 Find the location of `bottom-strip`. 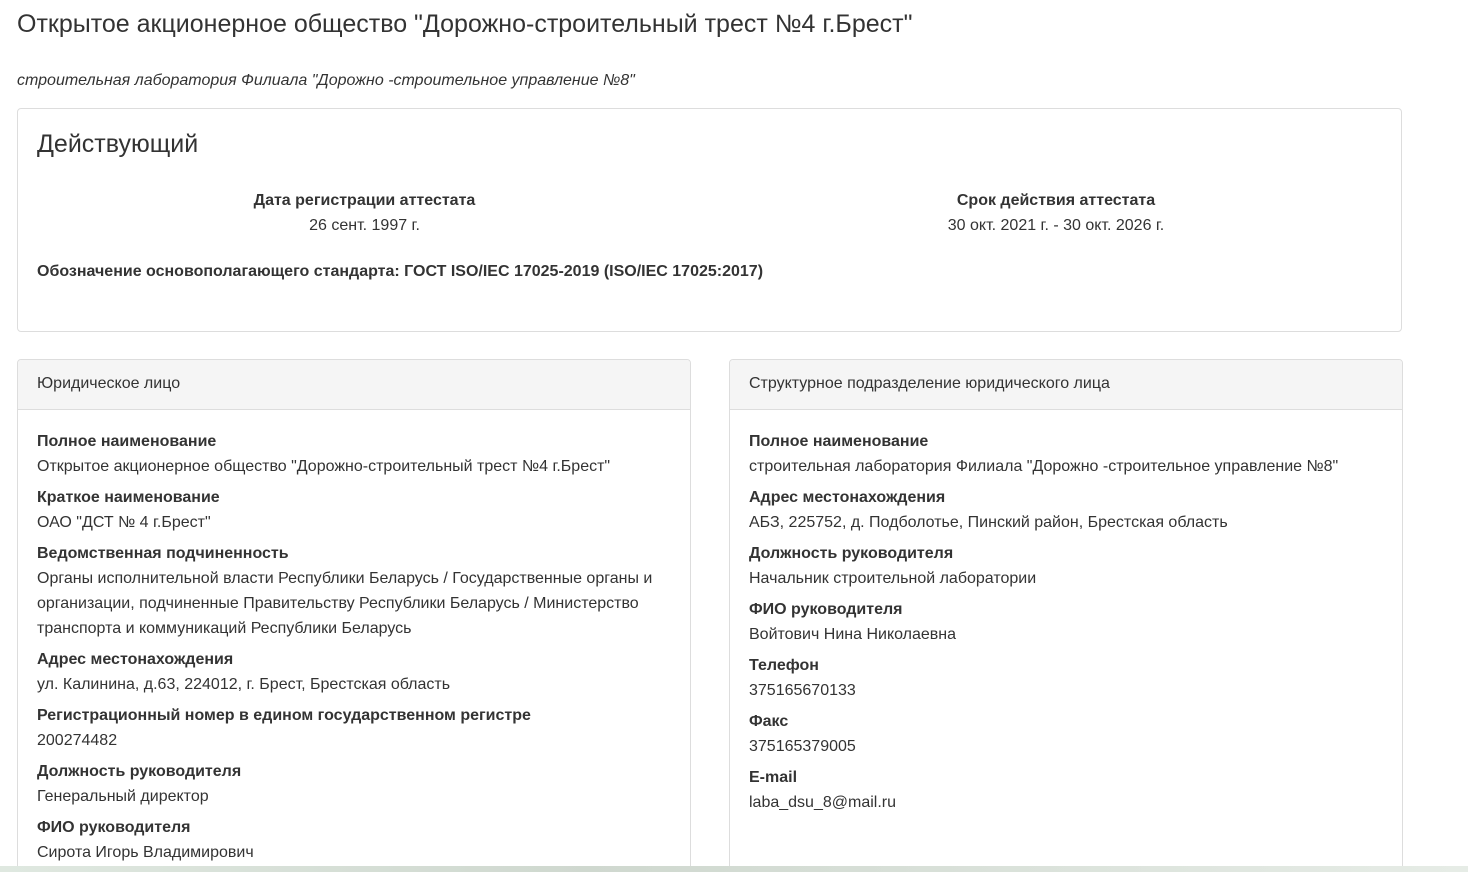

bottom-strip is located at coordinates (734, 869).